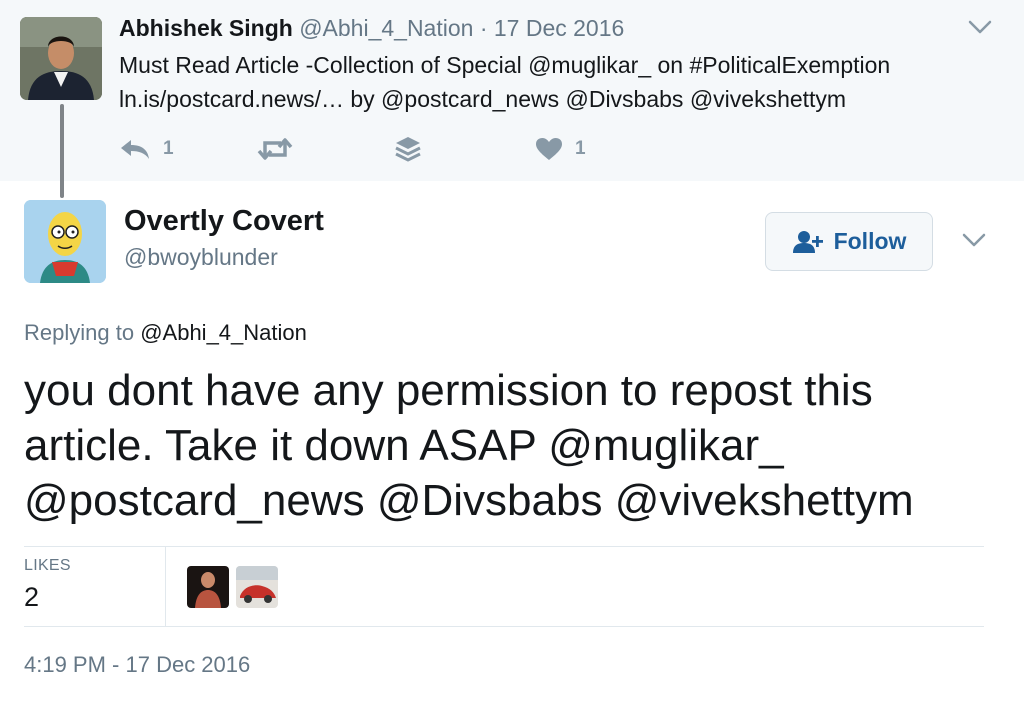 Image resolution: width=1024 pixels, height=701 pixels. I want to click on like-button: 1, so click(560, 149).